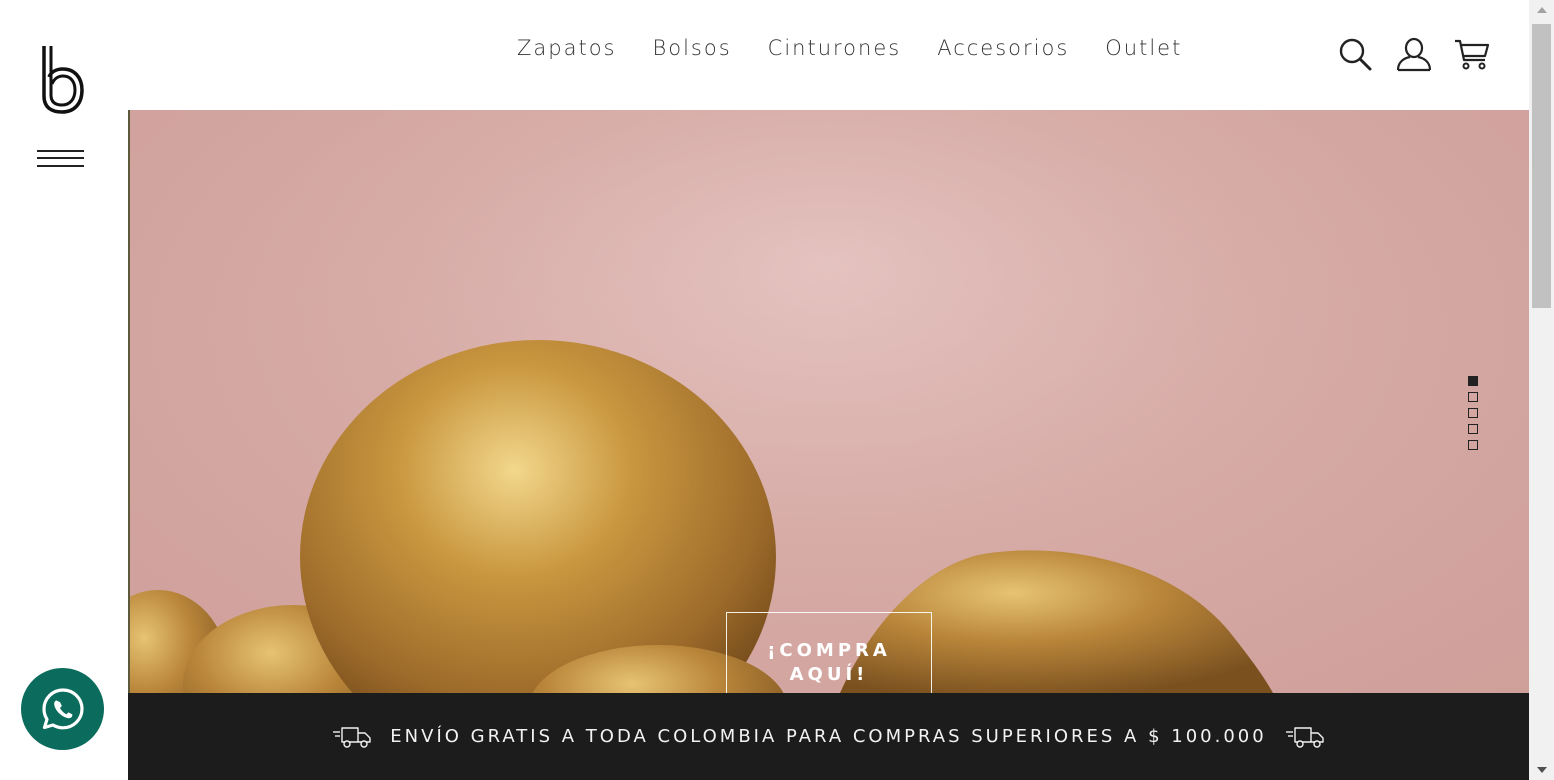 Image resolution: width=1554 pixels, height=780 pixels. I want to click on whatsapp-button, so click(62, 709).